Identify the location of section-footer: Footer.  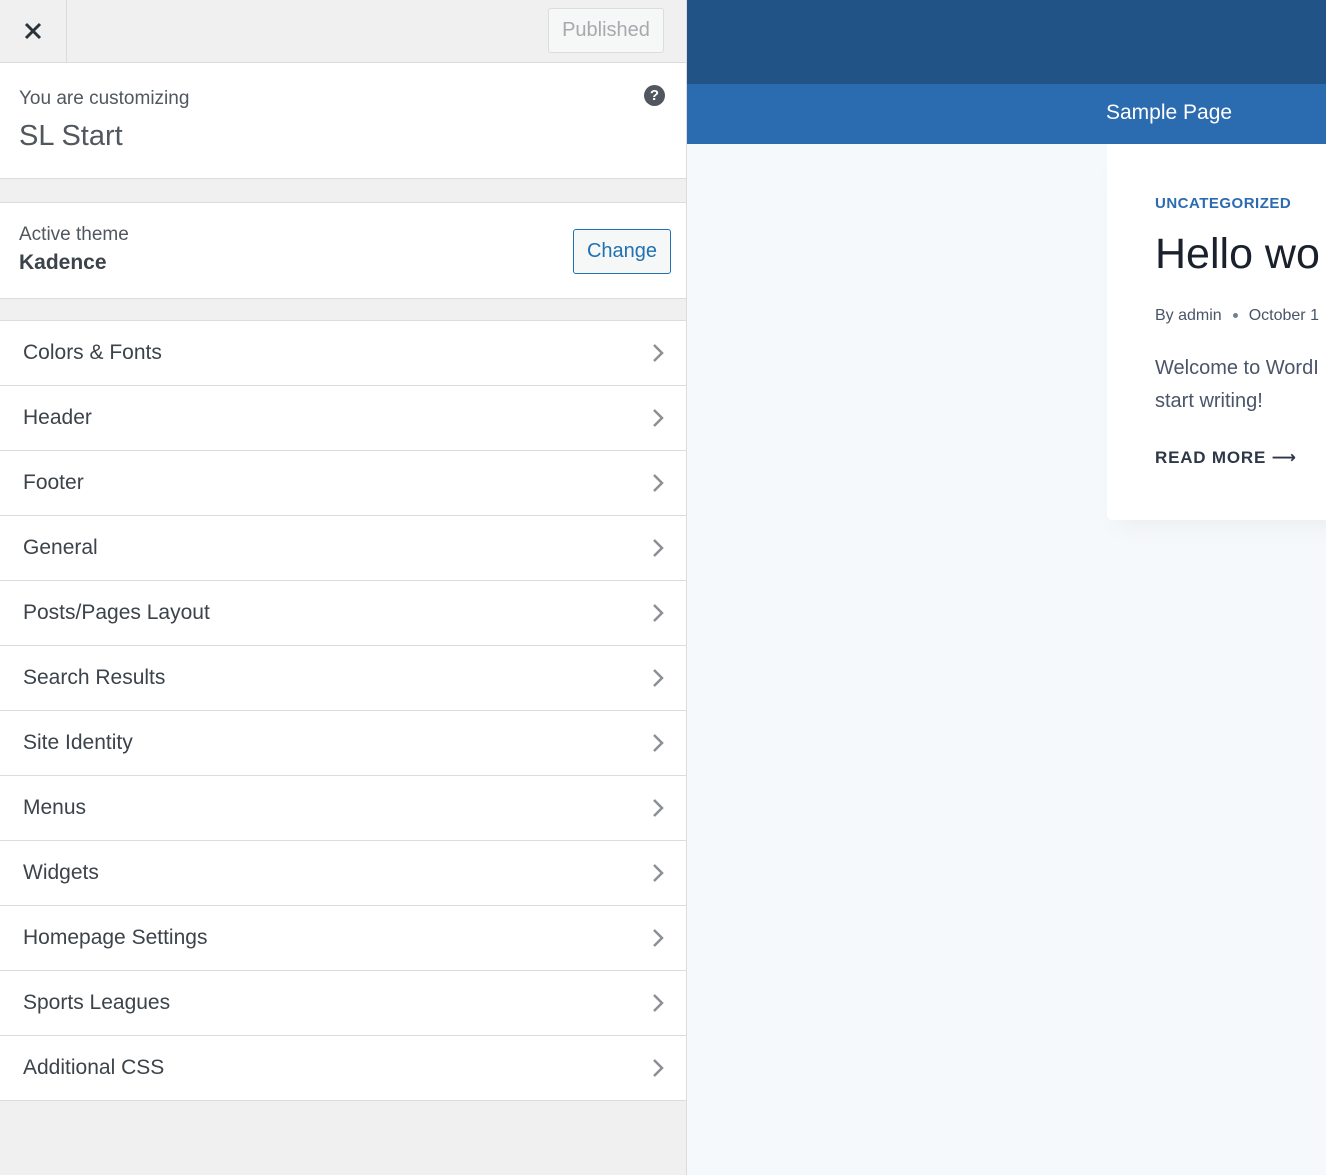
(343, 483).